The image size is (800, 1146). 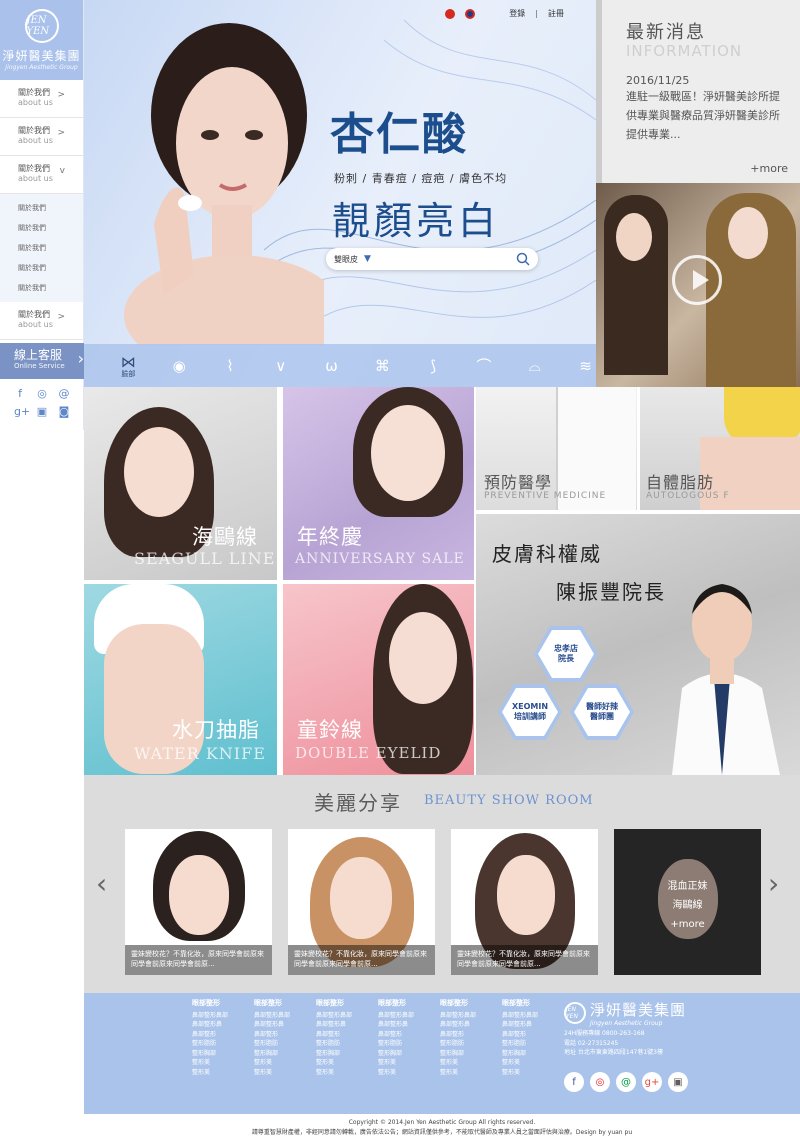 What do you see at coordinates (180, 679) in the screenshot?
I see `tile-water-knife: 水刀抽脂 WATER KNIFE` at bounding box center [180, 679].